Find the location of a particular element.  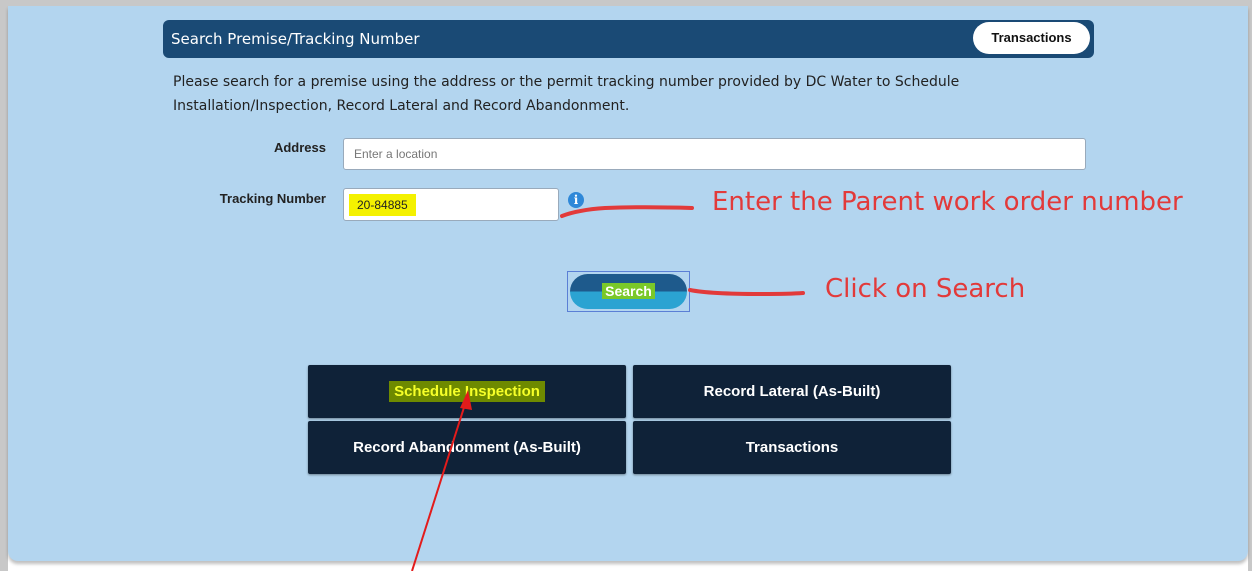

address-input: Enter a location is located at coordinates (714, 154).